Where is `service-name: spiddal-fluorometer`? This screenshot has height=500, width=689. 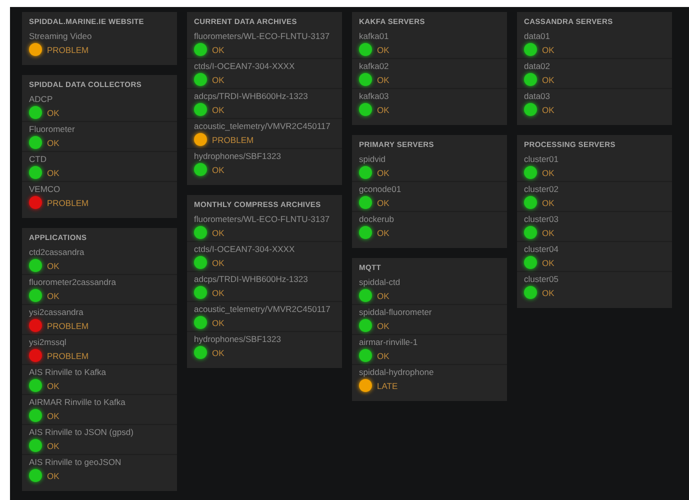 service-name: spiddal-fluorometer is located at coordinates (396, 312).